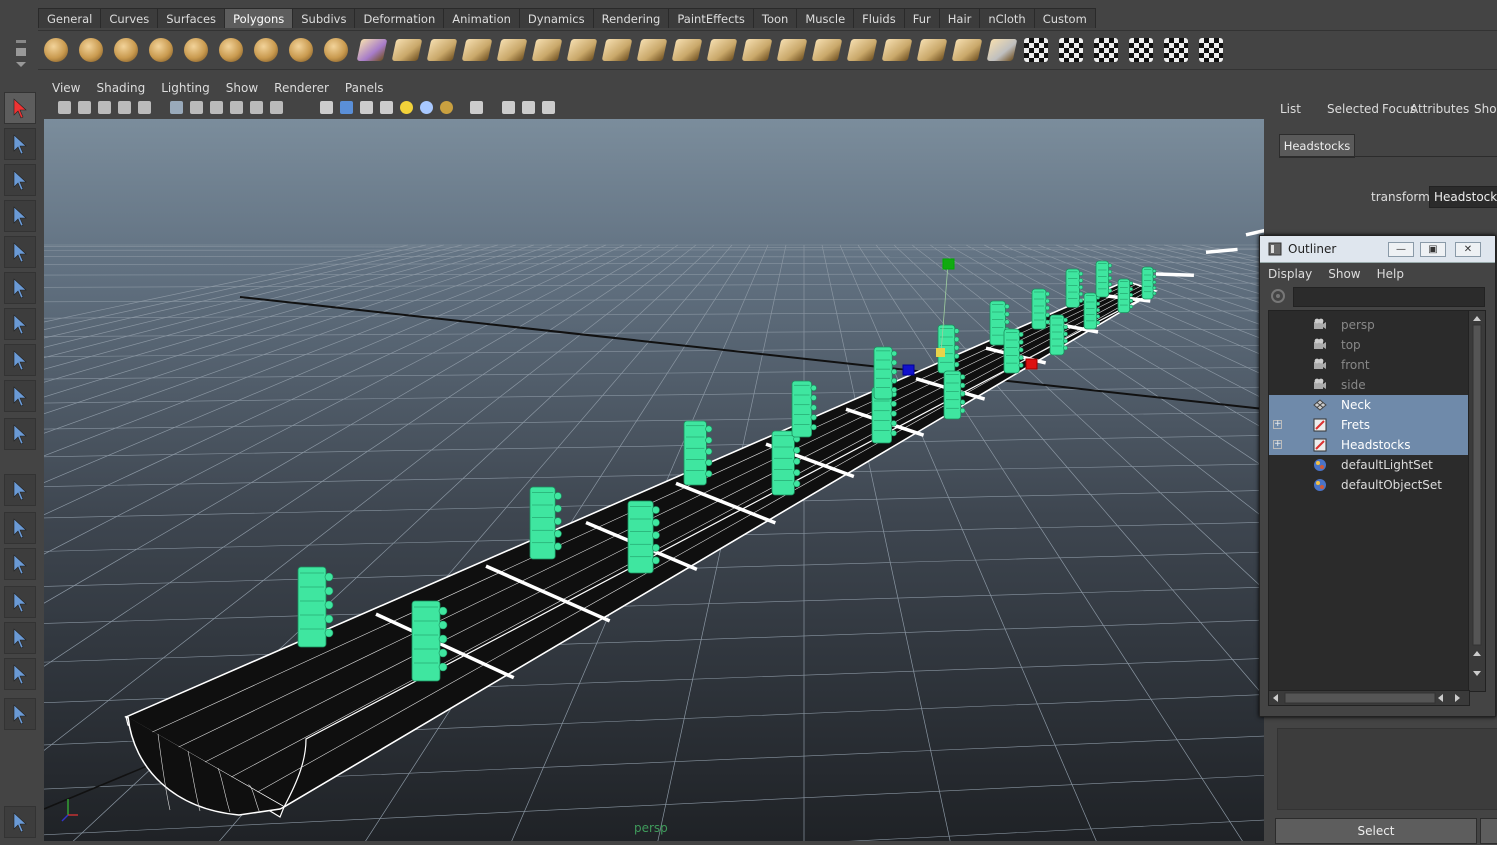 The image size is (1497, 845). I want to click on smooth-shade-icon, so click(346, 107).